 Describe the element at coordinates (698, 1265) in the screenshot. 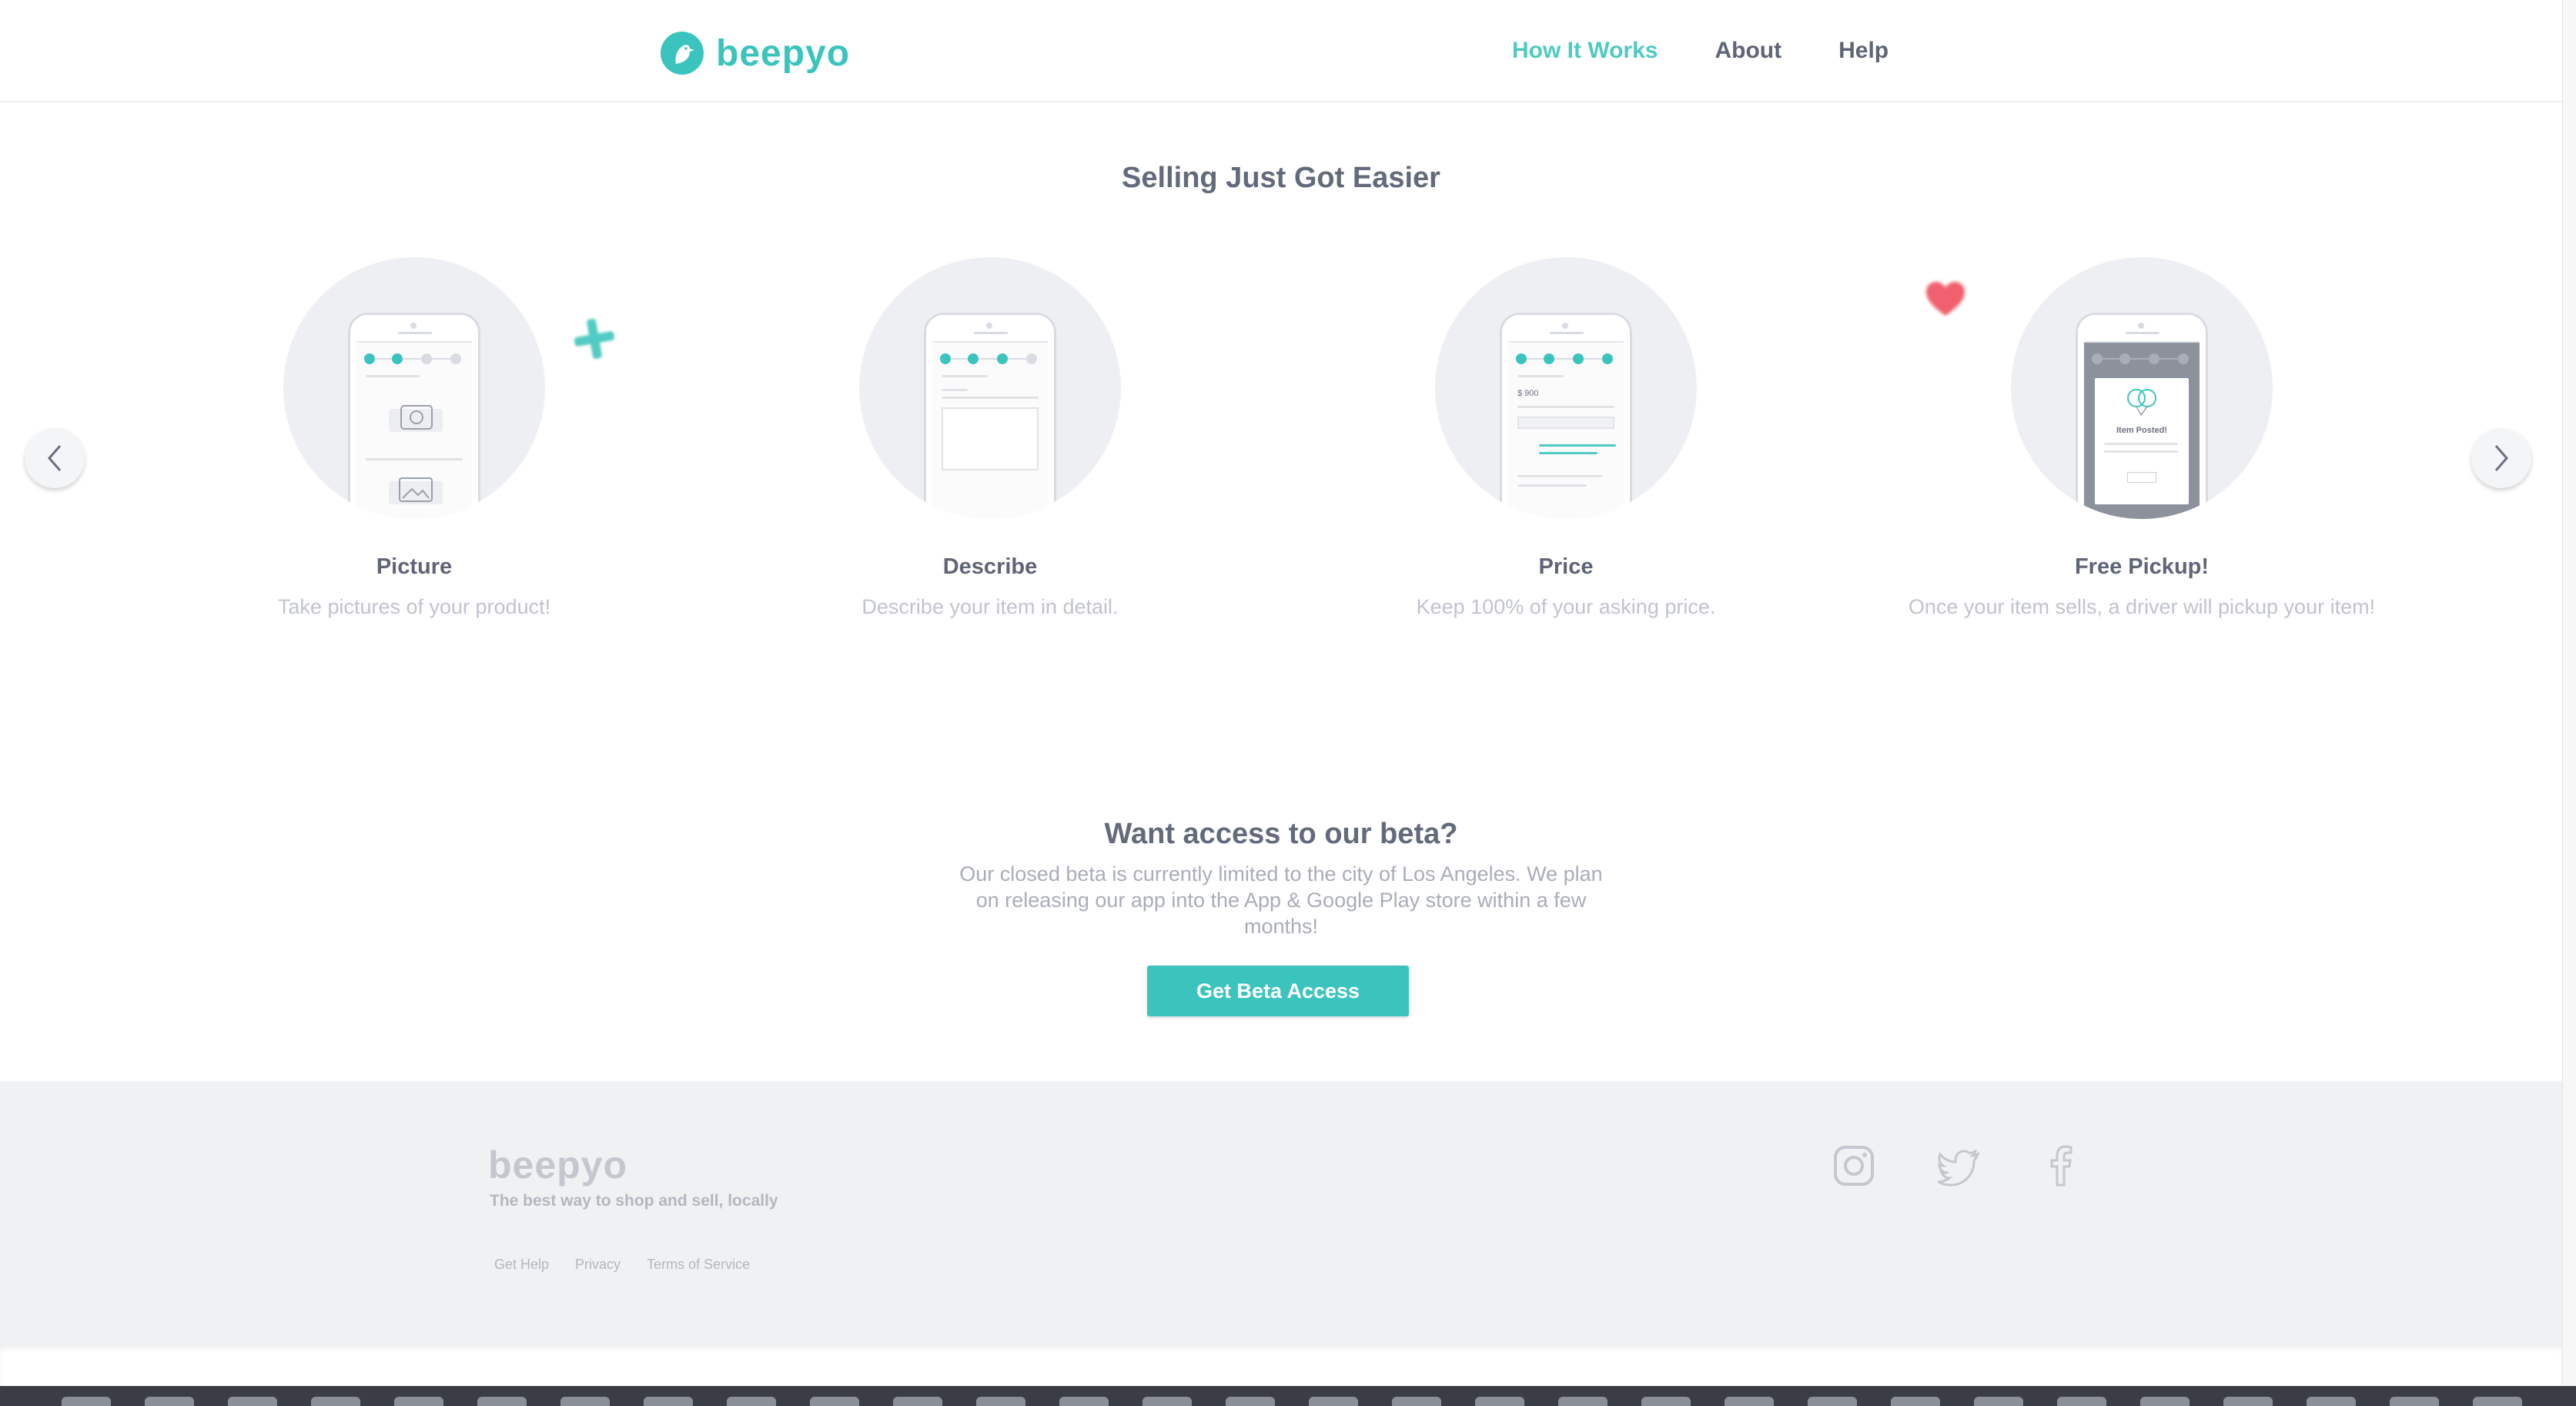

I see `footer-link-terms: Terms of Service` at that location.